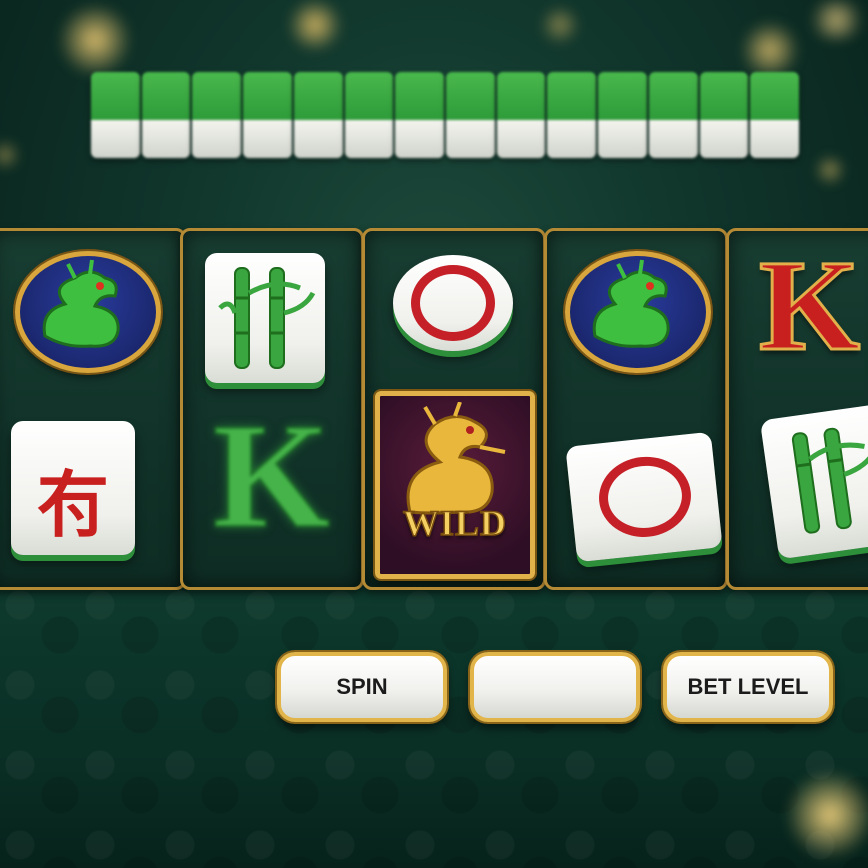  Describe the element at coordinates (809, 306) in the screenshot. I see `red-k-symbol: K` at that location.